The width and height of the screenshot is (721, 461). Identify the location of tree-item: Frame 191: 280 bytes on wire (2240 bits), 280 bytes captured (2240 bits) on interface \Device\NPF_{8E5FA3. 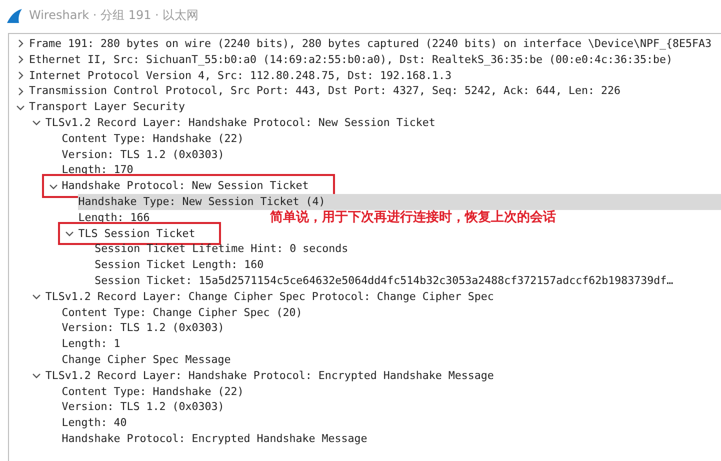
(370, 44).